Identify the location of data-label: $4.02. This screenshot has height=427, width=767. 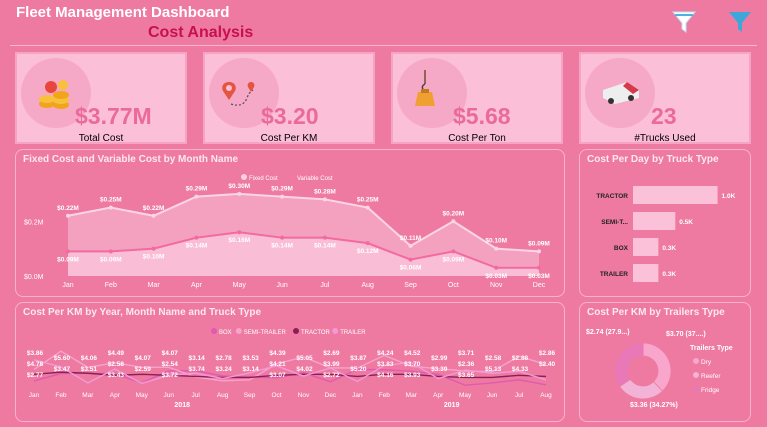
(304, 369).